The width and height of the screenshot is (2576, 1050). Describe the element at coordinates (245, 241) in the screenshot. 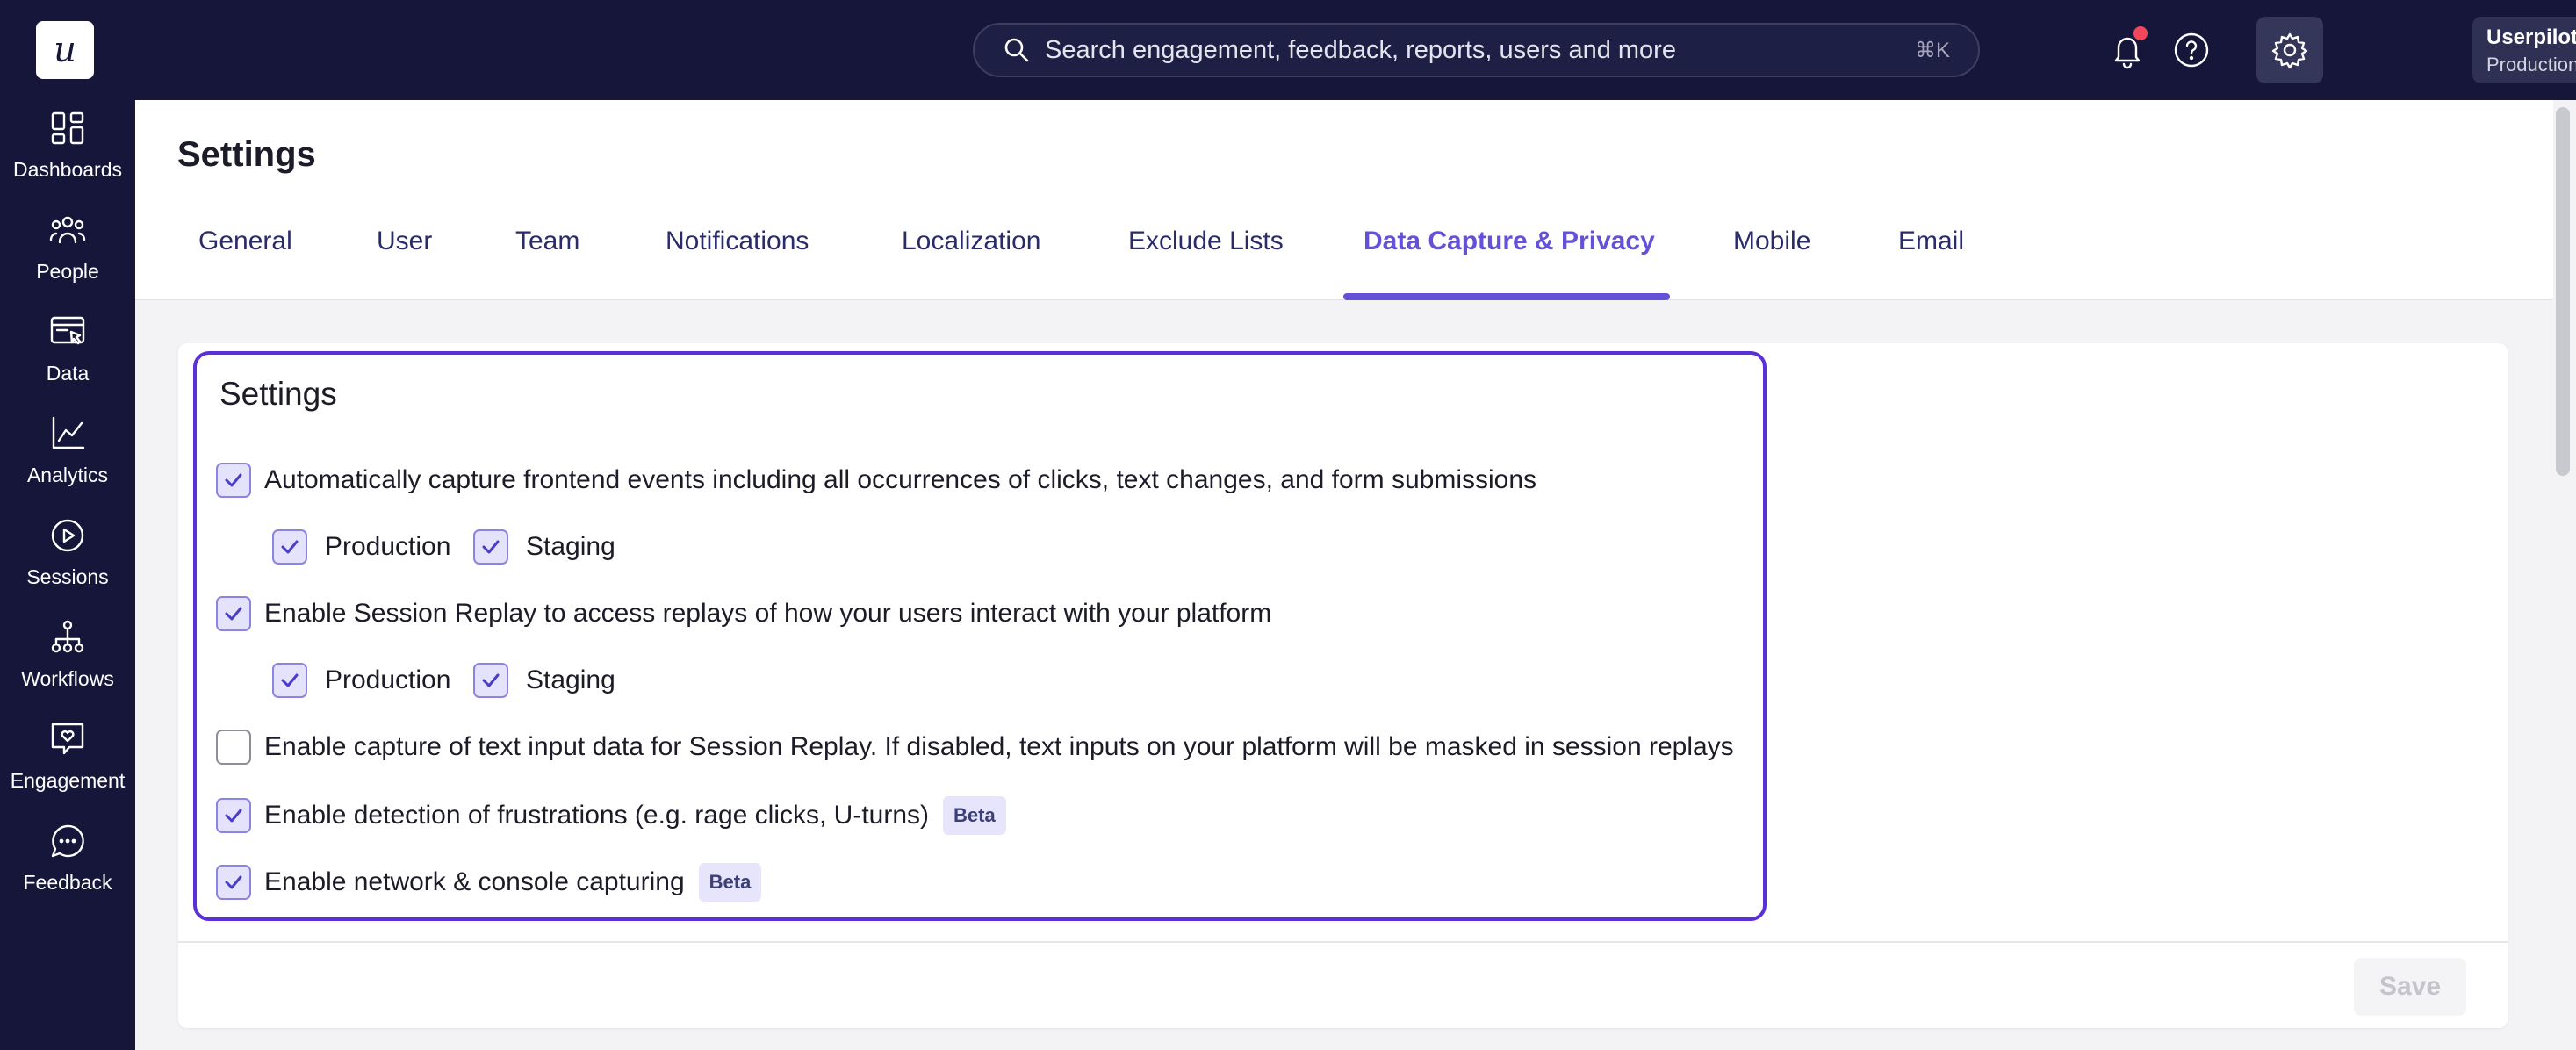

I see `tab-general: General` at that location.